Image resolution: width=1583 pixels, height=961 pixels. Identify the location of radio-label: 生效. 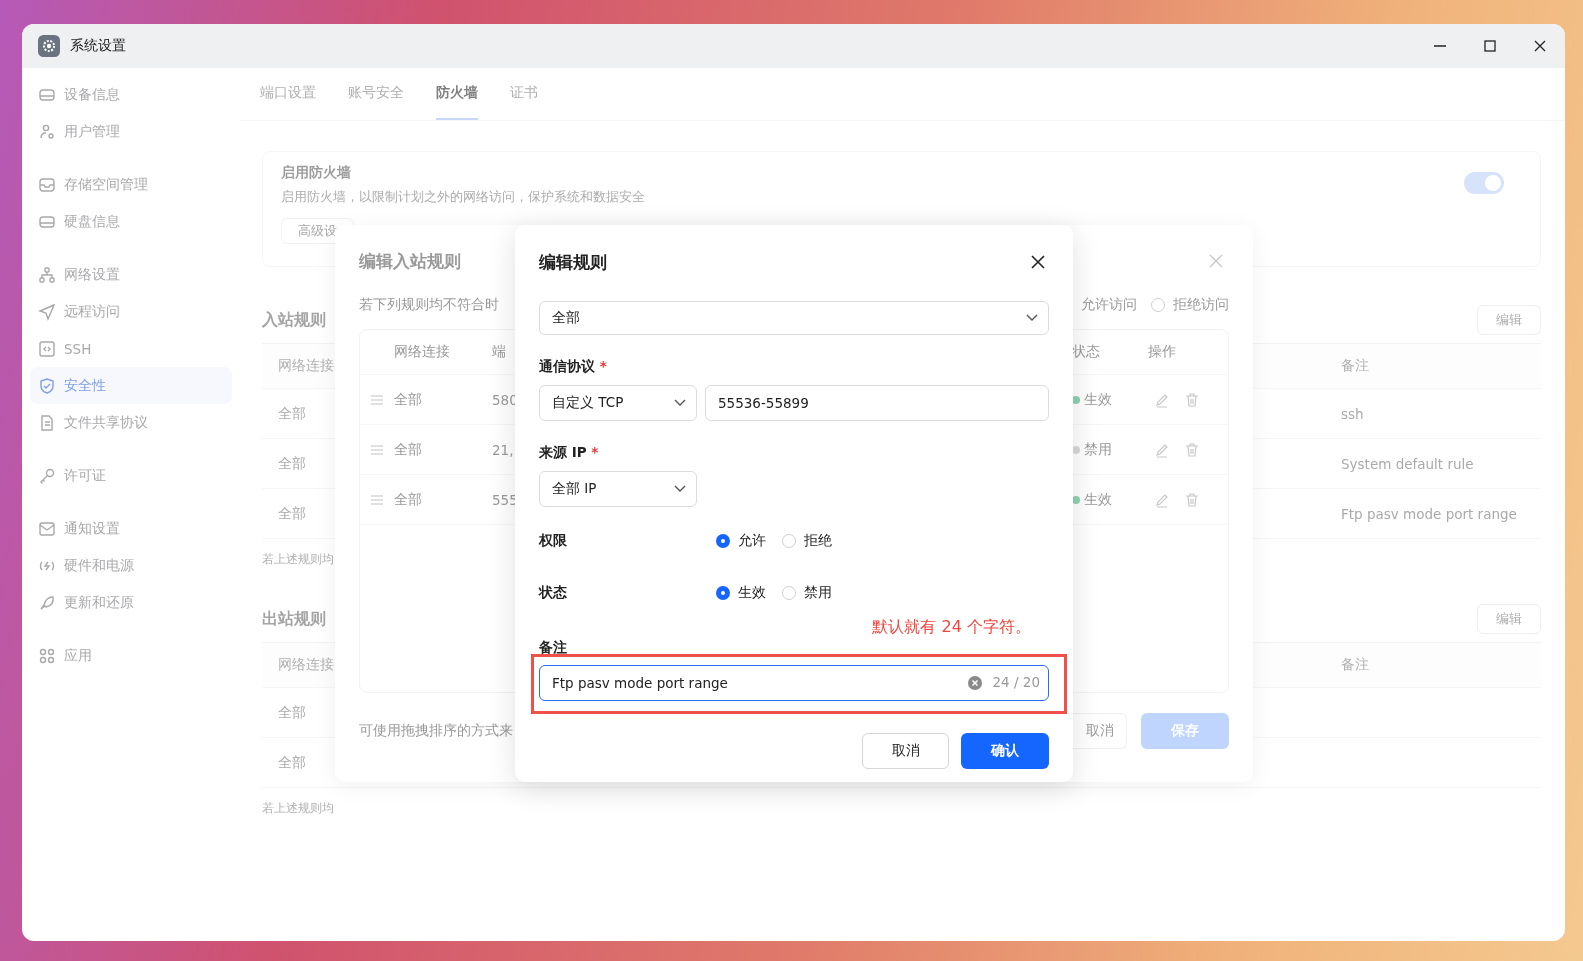
(752, 593).